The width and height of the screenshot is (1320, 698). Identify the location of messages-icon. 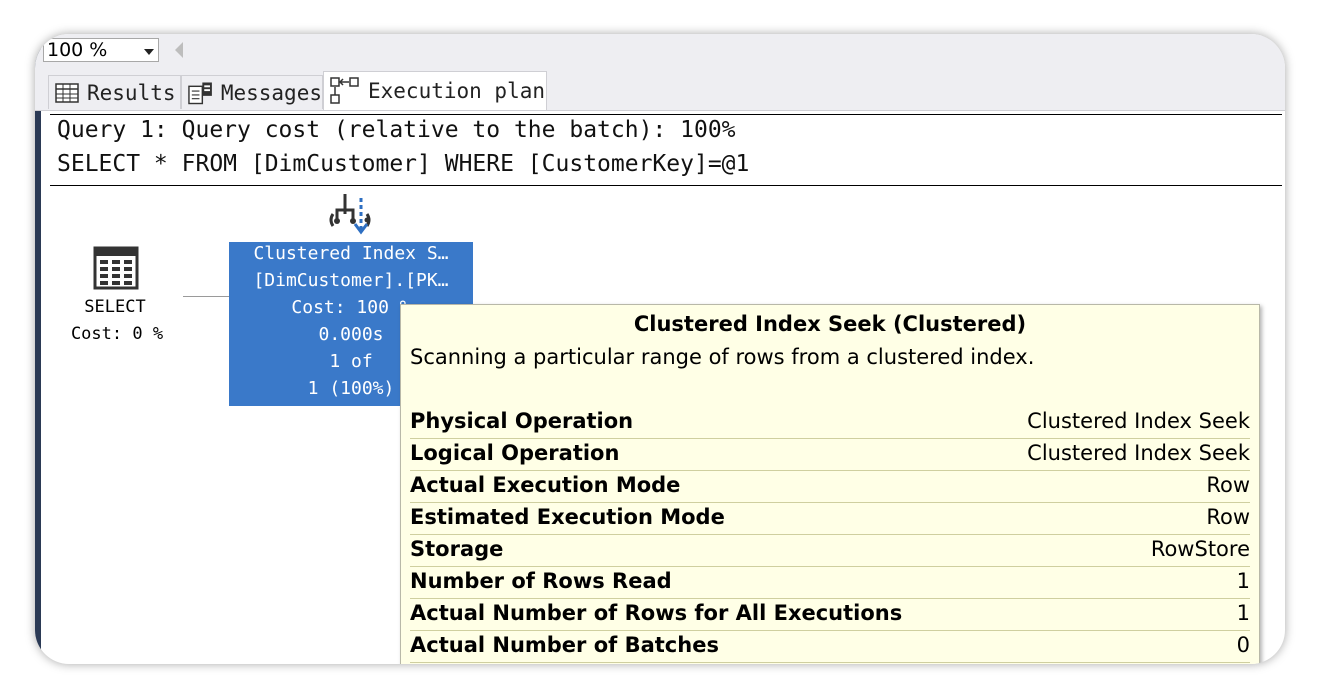
(200, 92).